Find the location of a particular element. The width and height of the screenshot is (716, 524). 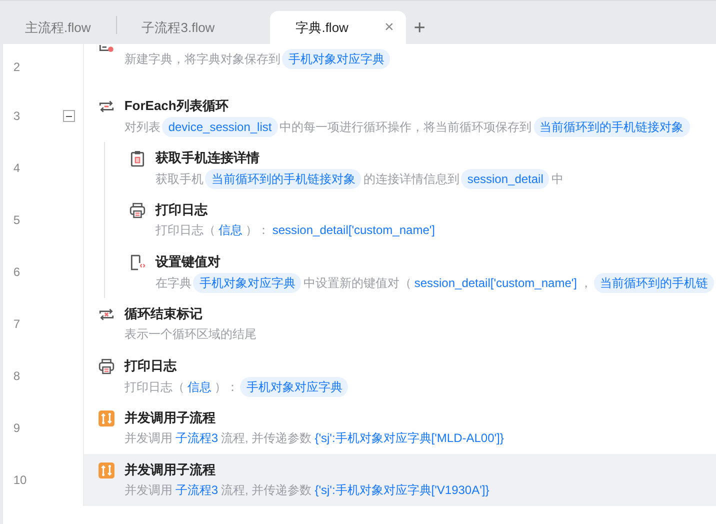

step-title: ForEach列表循环 is located at coordinates (177, 106).